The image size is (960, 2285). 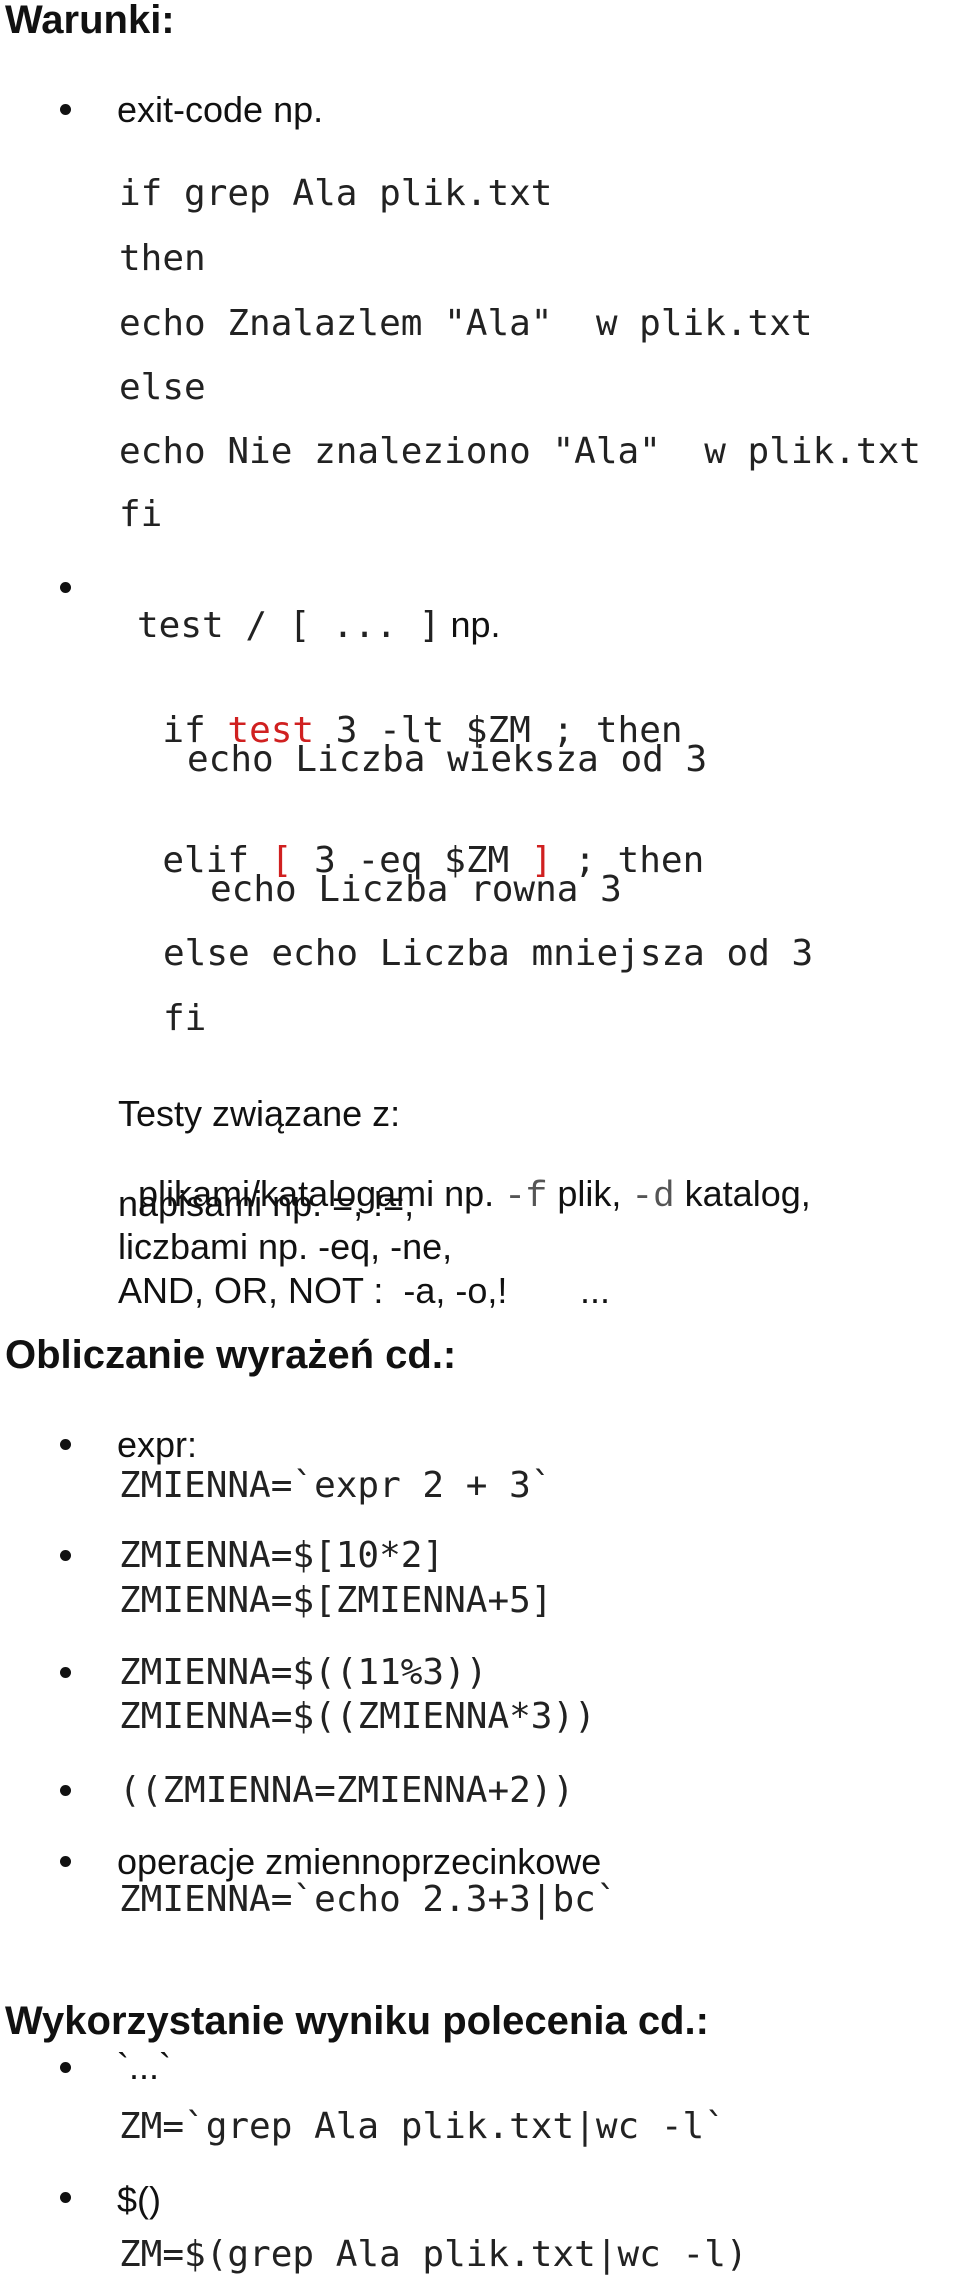 I want to click on tests-numbers-line: liczbami np. -eq, -ne,, so click(x=285, y=1246).